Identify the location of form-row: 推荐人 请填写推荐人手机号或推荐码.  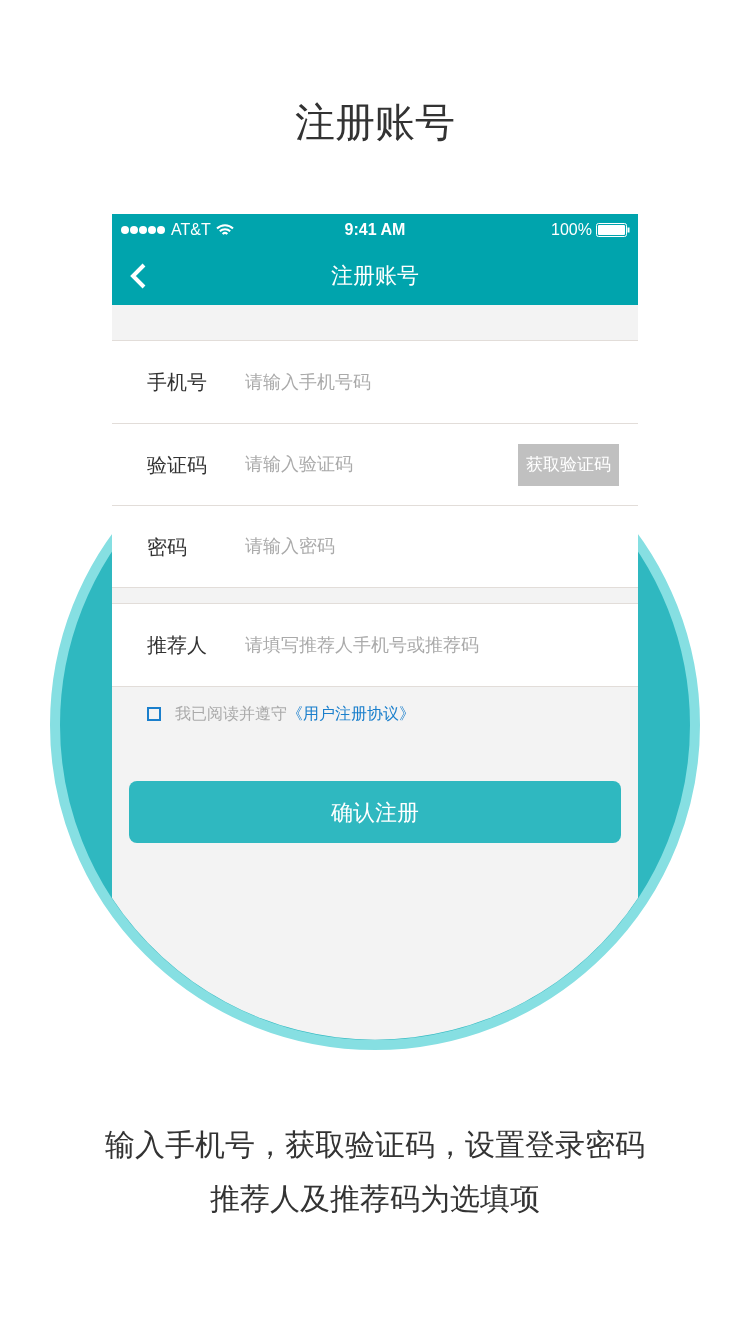
(375, 645).